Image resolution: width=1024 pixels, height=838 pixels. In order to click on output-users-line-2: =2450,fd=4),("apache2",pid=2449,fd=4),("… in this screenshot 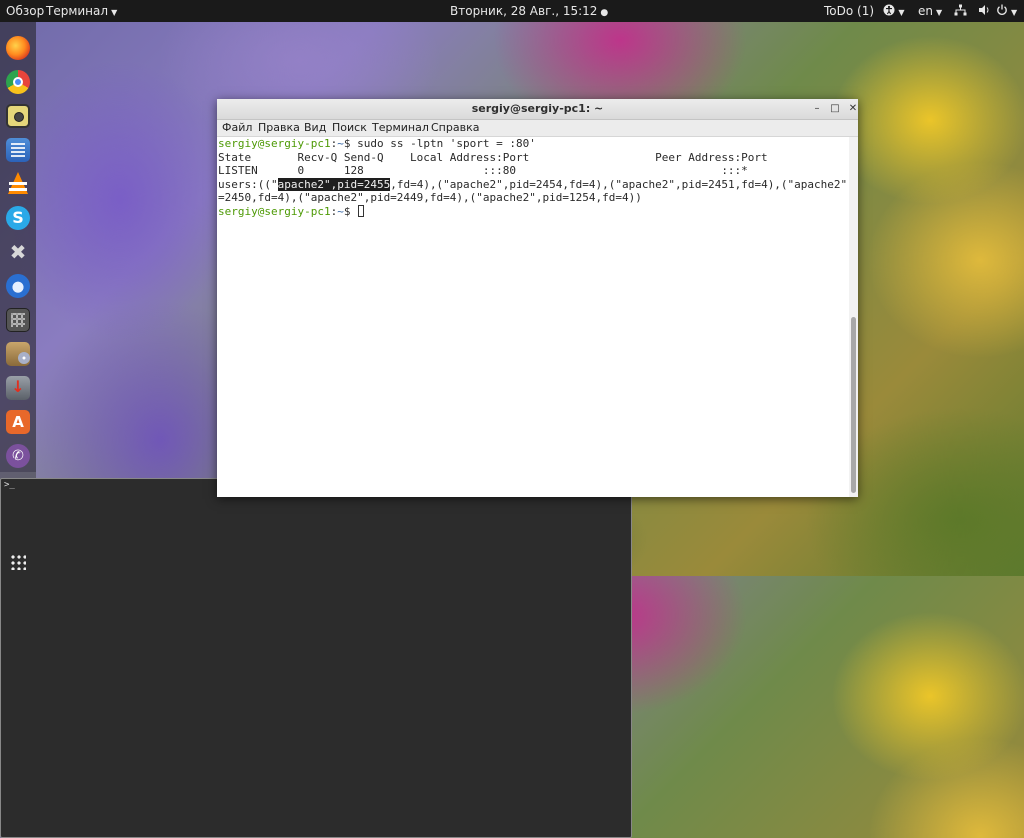, I will do `click(430, 197)`.